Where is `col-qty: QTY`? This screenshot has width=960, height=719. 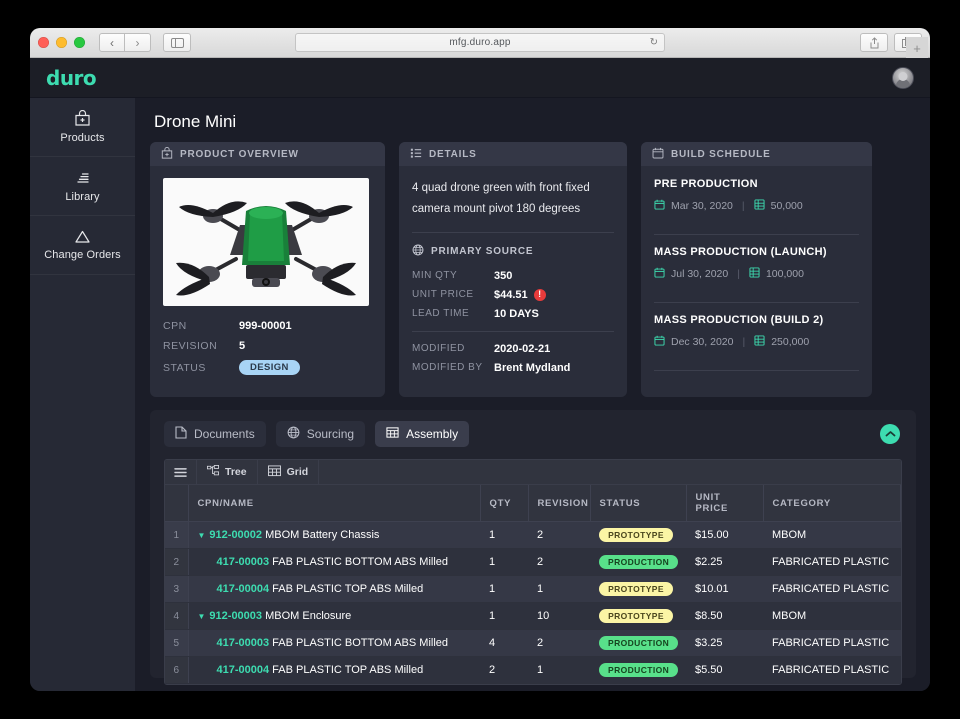
col-qty: QTY is located at coordinates (504, 503).